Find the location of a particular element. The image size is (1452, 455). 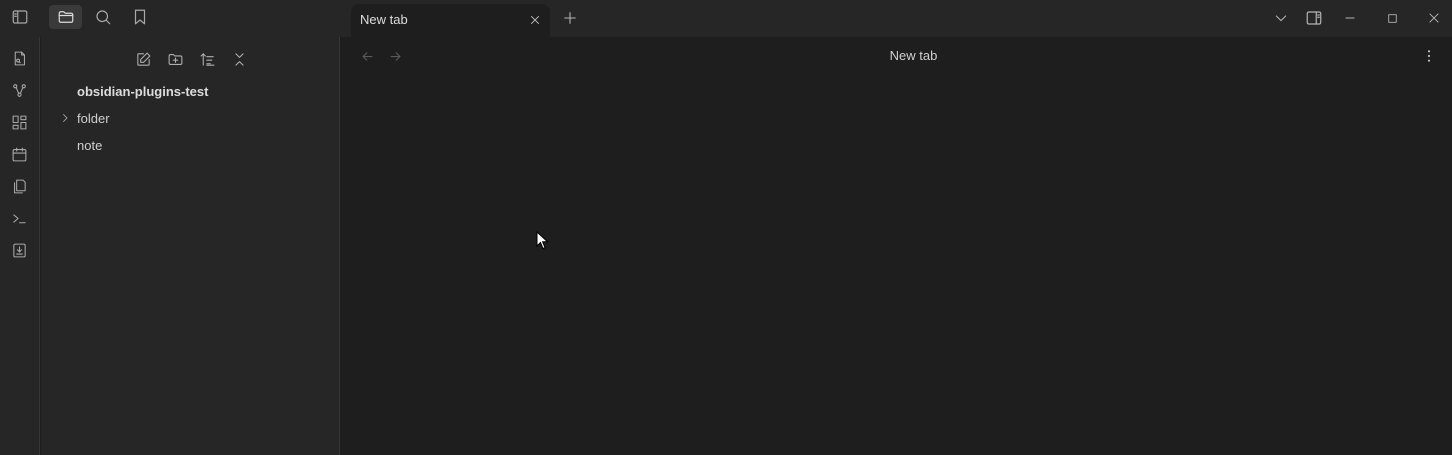

ribbon is located at coordinates (20, 246).